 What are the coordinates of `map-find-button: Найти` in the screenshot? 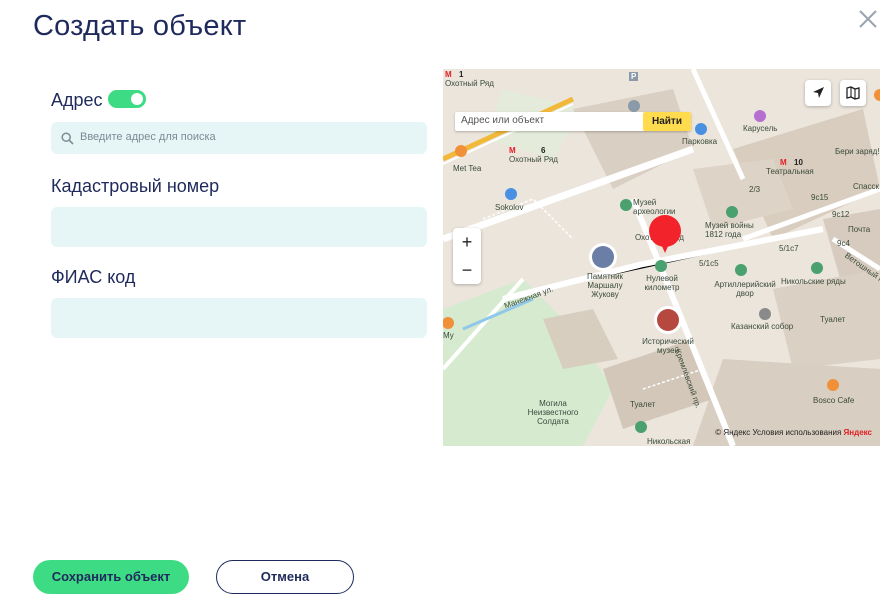 It's located at (667, 121).